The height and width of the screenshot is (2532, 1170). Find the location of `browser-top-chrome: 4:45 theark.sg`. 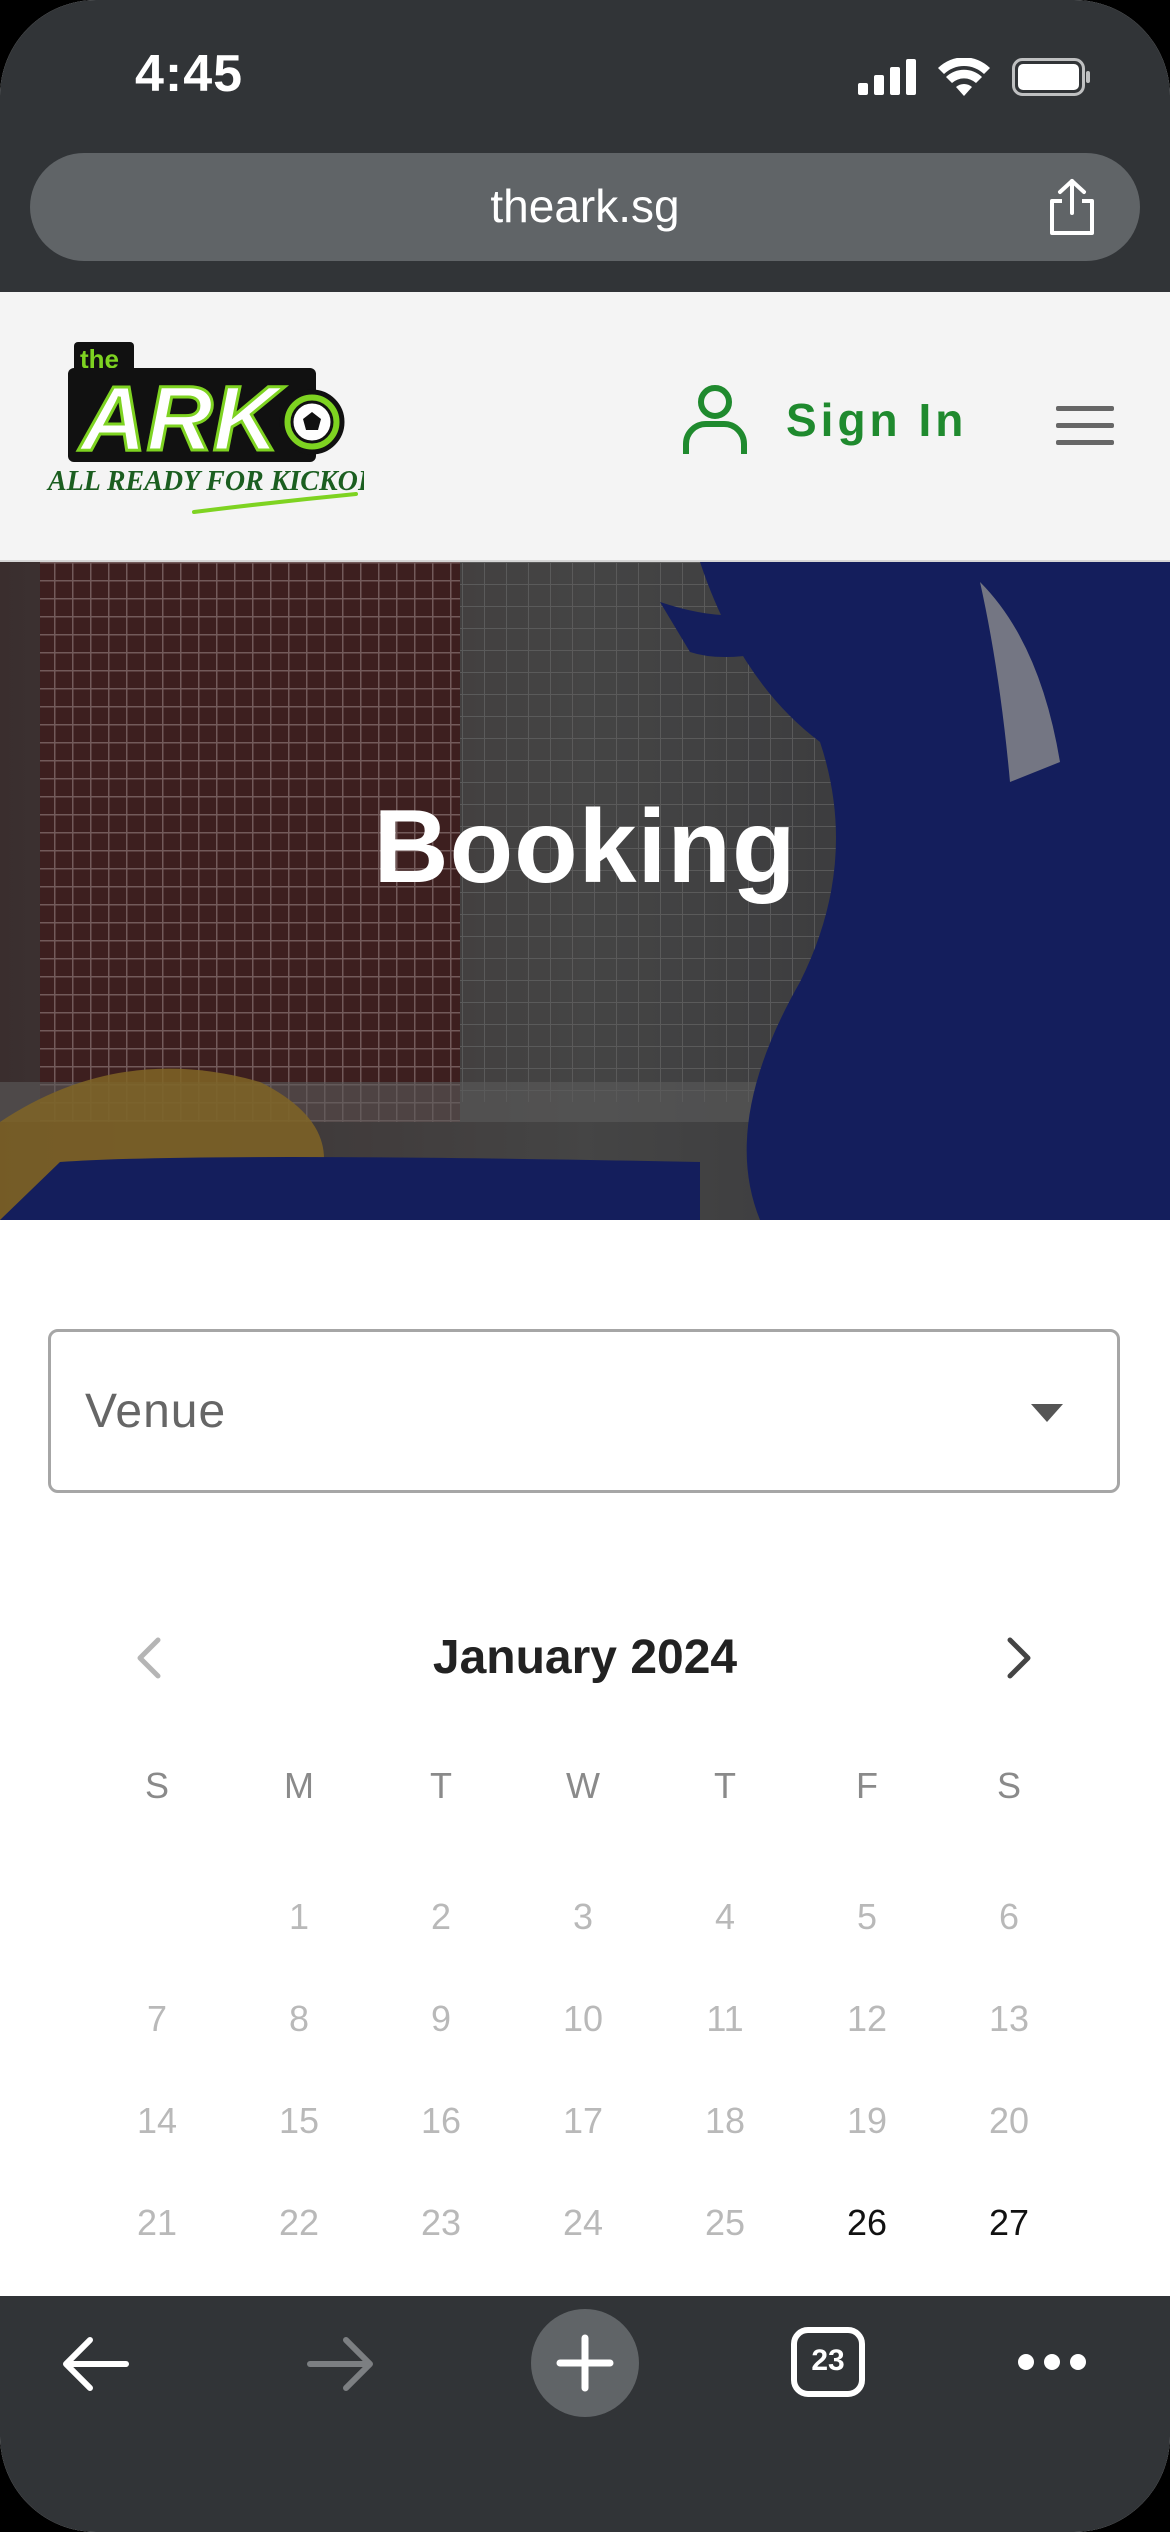

browser-top-chrome: 4:45 theark.sg is located at coordinates (585, 146).